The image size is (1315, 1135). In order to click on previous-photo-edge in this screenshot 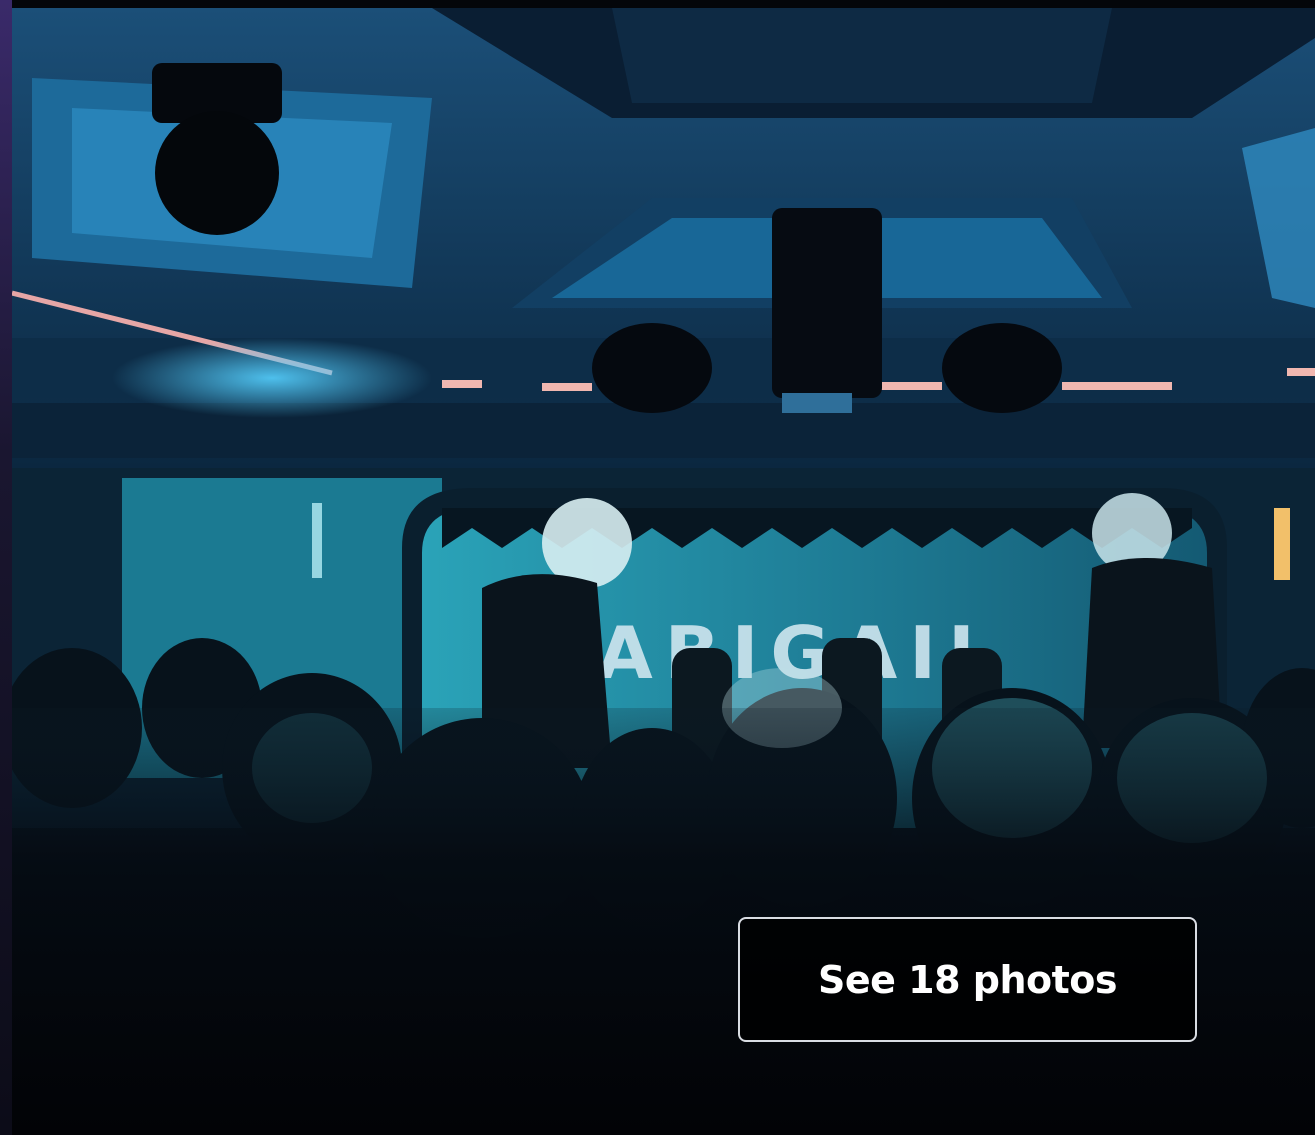, I will do `click(6, 567)`.